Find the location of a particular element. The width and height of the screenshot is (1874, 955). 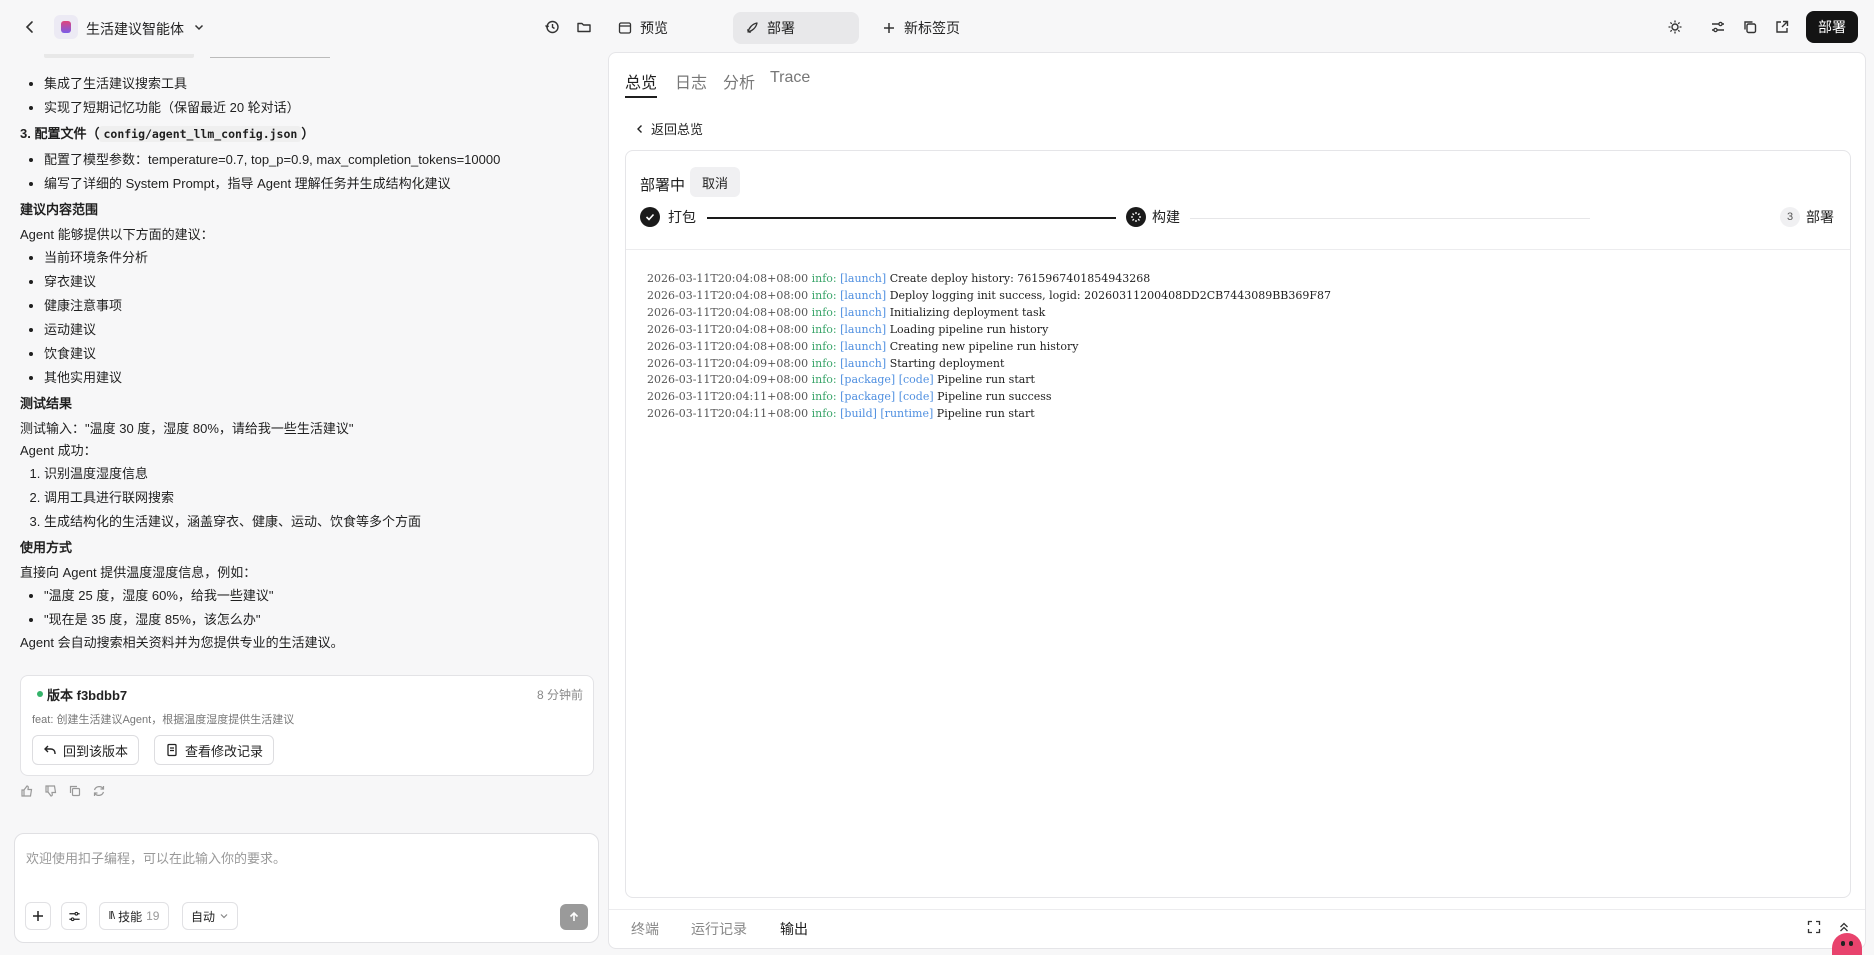

top-bar: 生活建议智能体 预览 部署 新标签页 部署 is located at coordinates (937, 27).